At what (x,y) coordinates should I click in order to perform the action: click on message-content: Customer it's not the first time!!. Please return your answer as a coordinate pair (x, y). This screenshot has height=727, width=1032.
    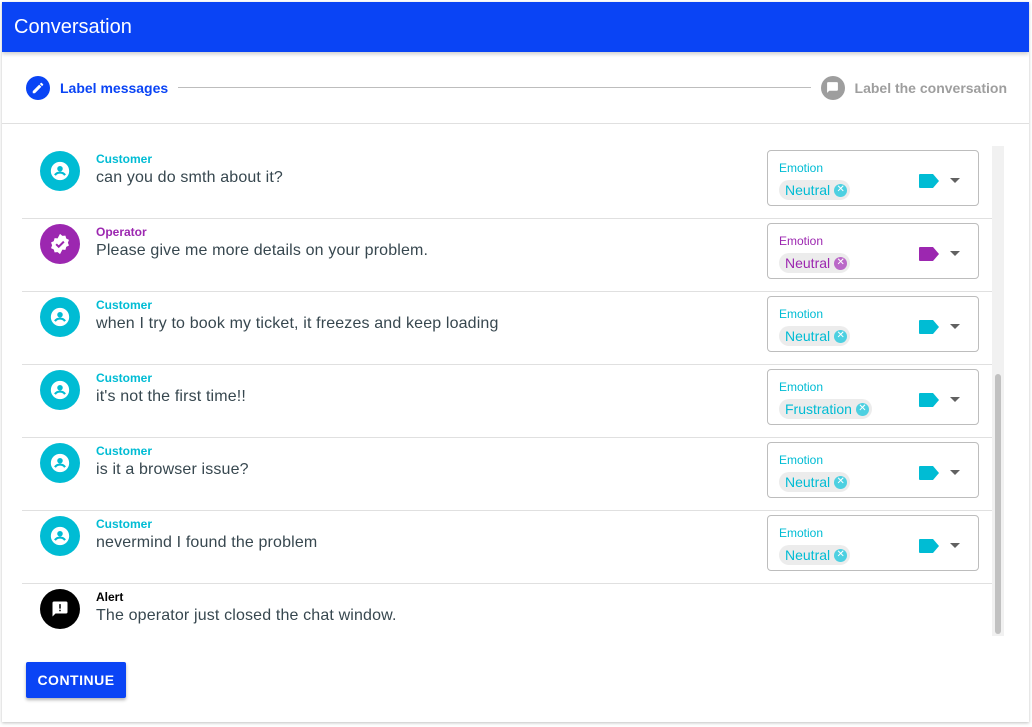
    Looking at the image, I should click on (171, 388).